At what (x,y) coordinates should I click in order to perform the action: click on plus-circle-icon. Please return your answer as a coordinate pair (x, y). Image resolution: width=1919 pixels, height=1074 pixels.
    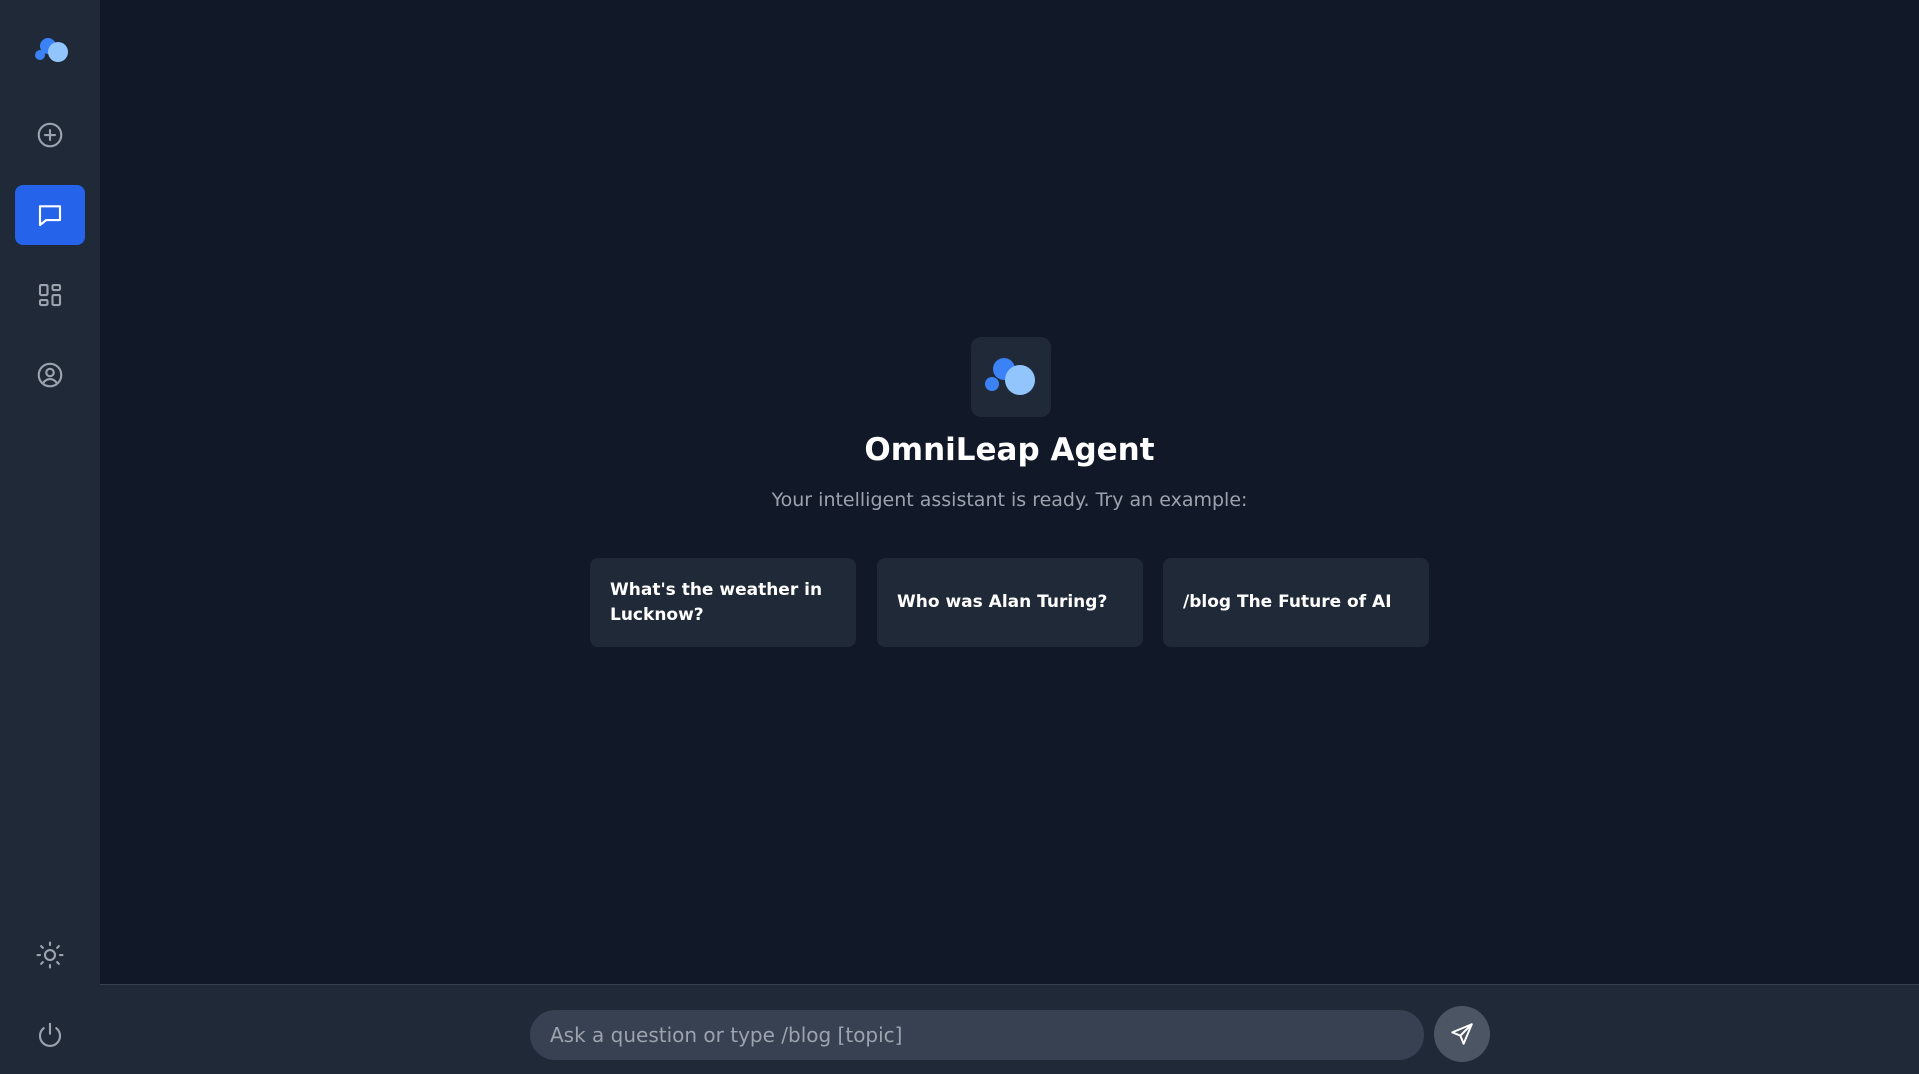
    Looking at the image, I should click on (50, 135).